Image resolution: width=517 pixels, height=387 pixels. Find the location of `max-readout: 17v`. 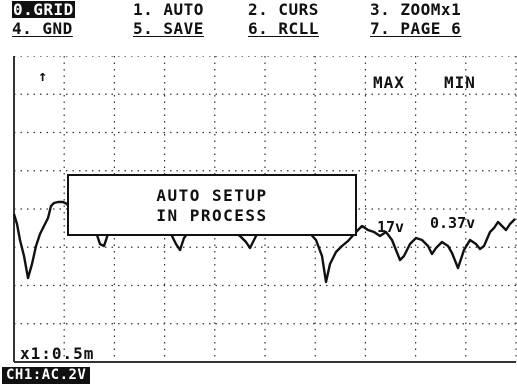

max-readout: 17v is located at coordinates (391, 227).